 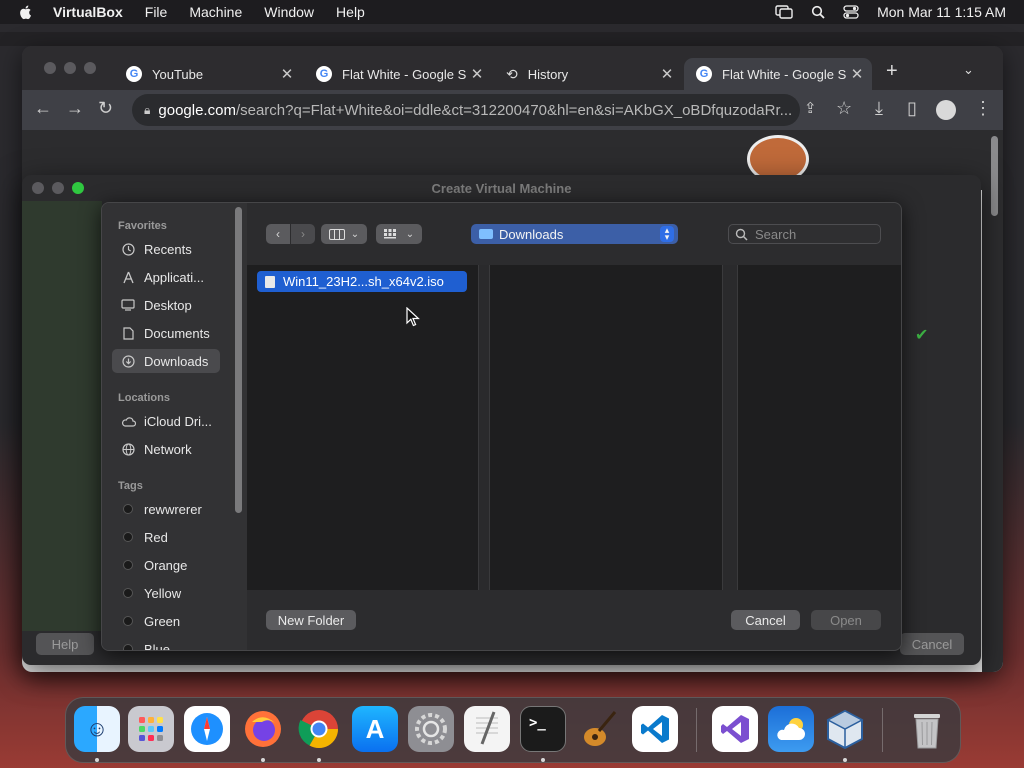 What do you see at coordinates (166, 333) in the screenshot?
I see `sidebar-item-documents: Documents` at bounding box center [166, 333].